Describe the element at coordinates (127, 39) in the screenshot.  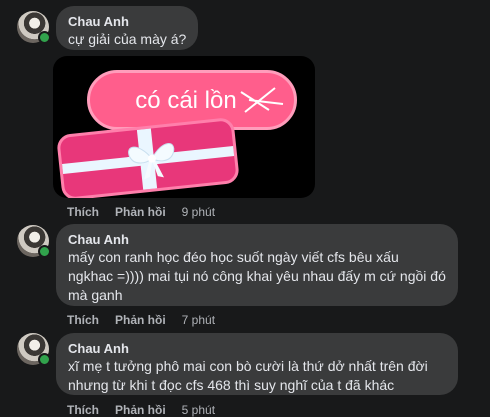
I see `comment-text: cự giải của mày á?` at that location.